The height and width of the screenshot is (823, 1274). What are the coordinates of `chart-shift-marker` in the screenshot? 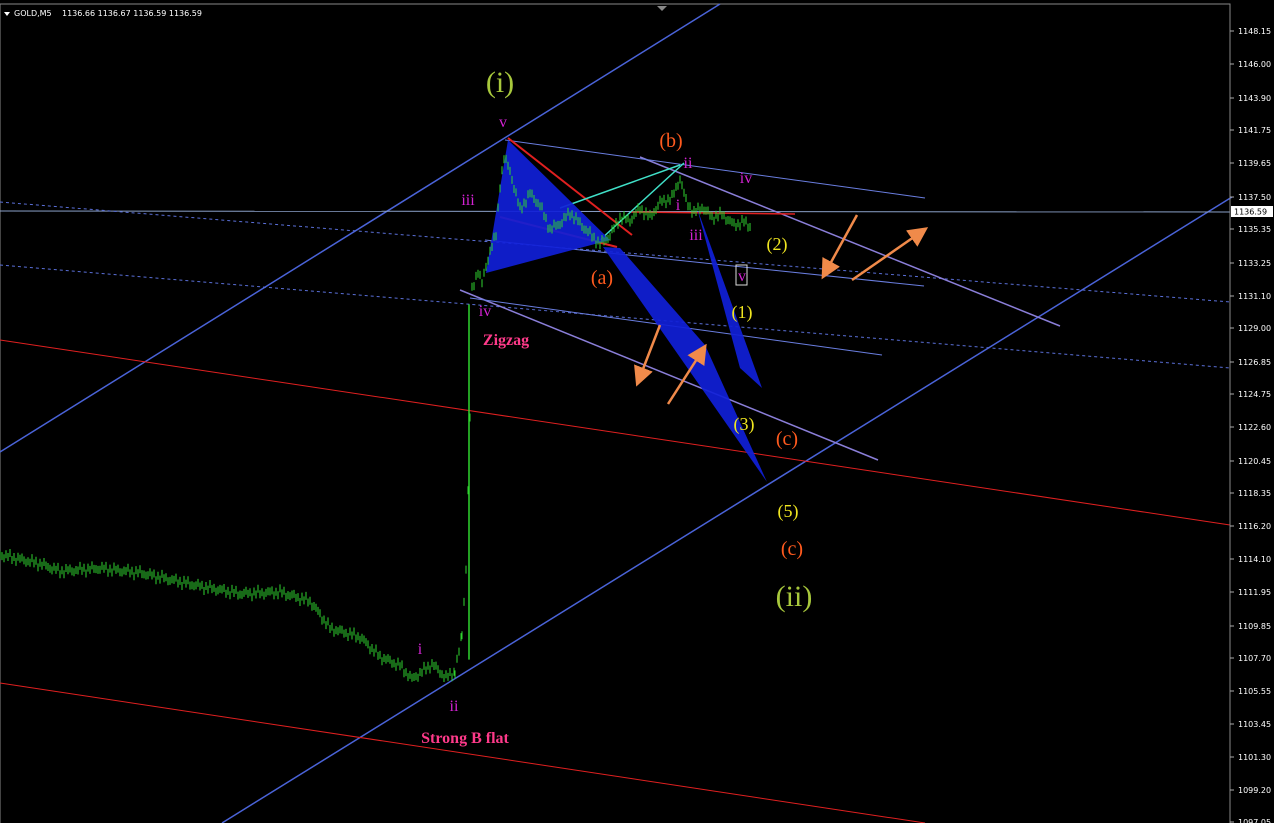 It's located at (662, 8).